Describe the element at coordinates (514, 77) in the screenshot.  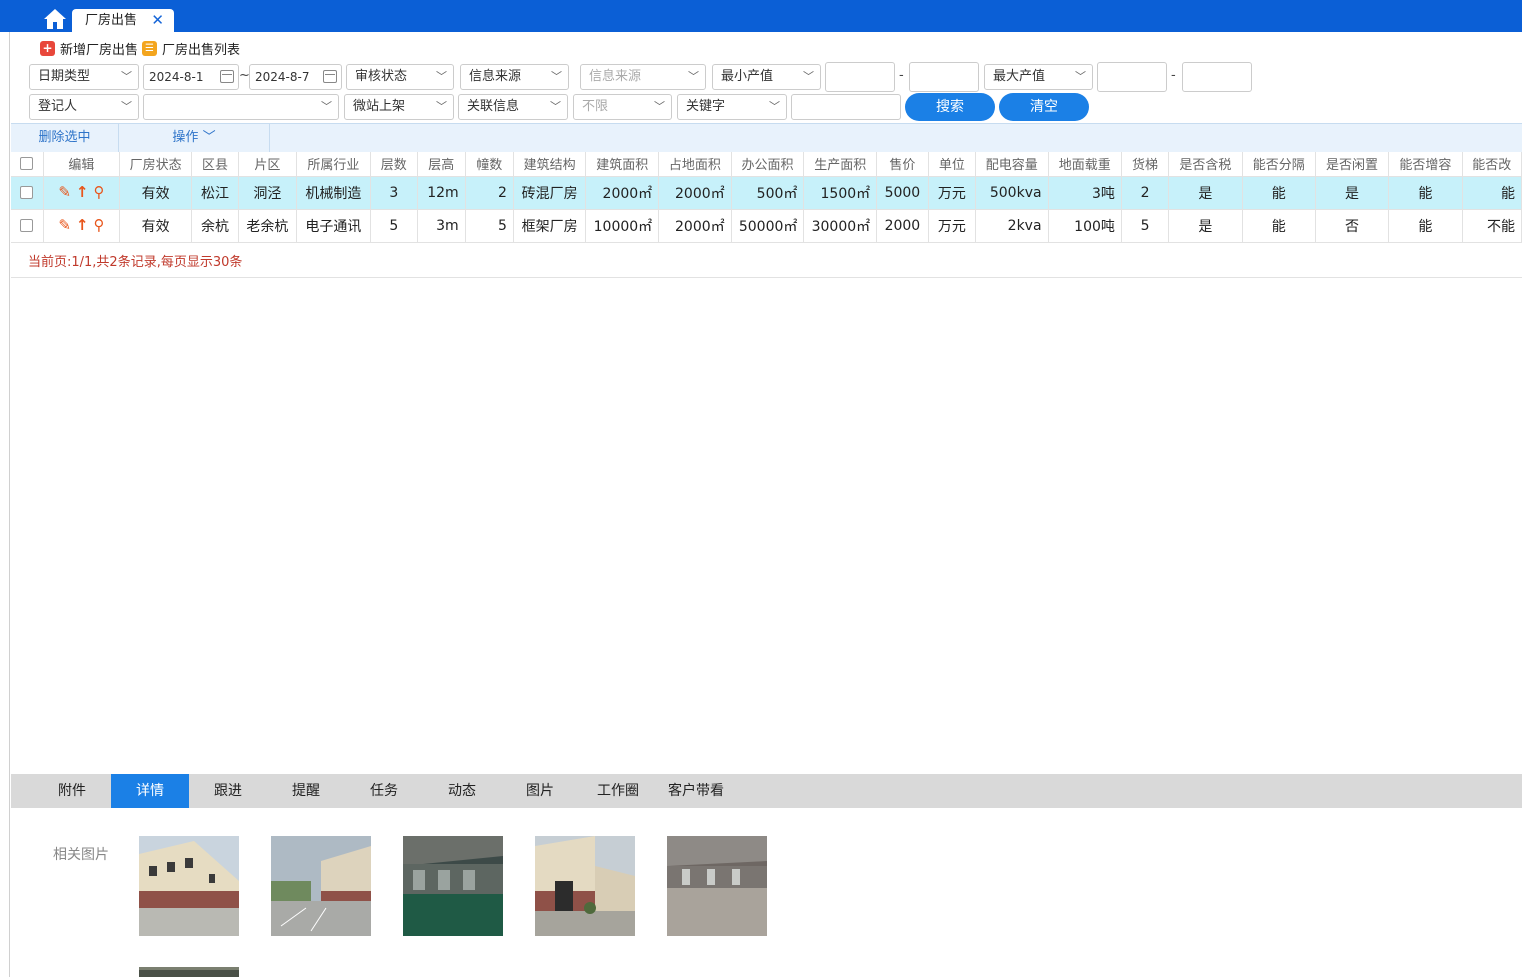
I see `info-source-select: 信息来源 ﹀` at that location.